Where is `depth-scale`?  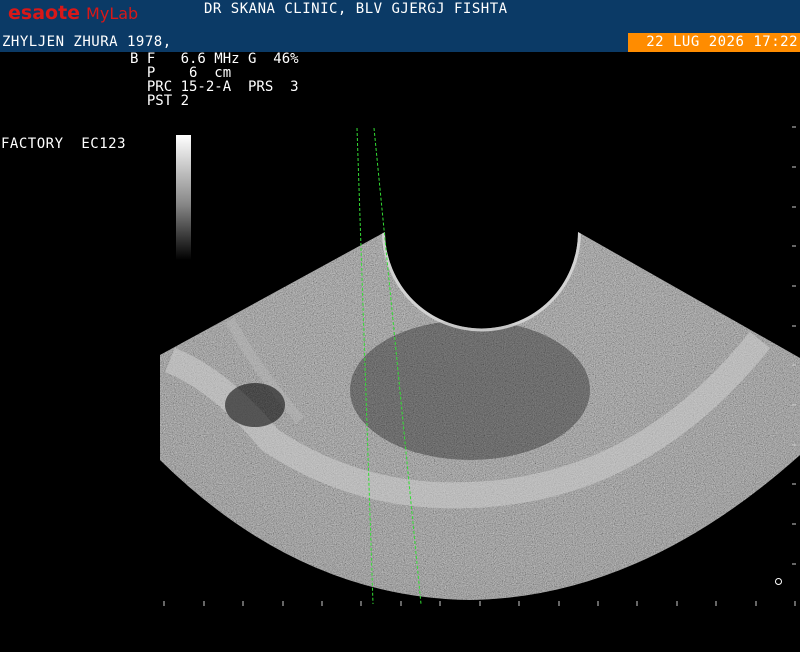 depth-scale is located at coordinates (794, 345).